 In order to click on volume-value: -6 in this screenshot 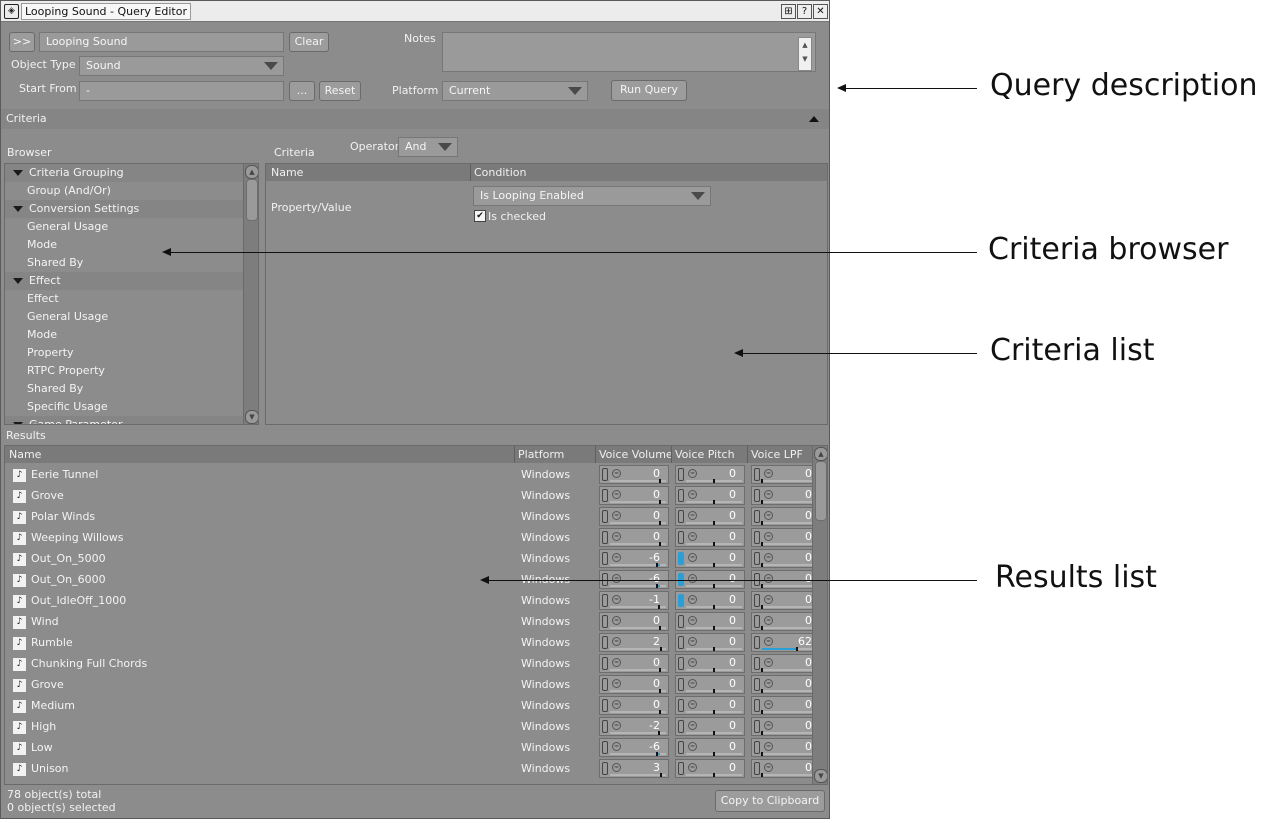, I will do `click(640, 746)`.